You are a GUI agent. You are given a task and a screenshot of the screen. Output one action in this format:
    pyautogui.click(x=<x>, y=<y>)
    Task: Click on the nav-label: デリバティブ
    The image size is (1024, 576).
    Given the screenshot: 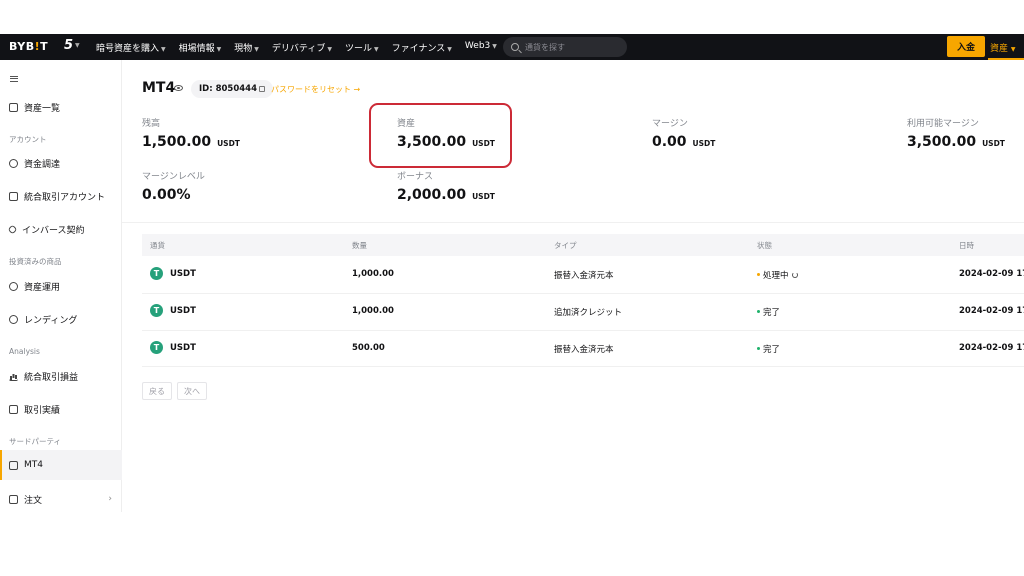 What is the action you would take?
    pyautogui.click(x=298, y=49)
    